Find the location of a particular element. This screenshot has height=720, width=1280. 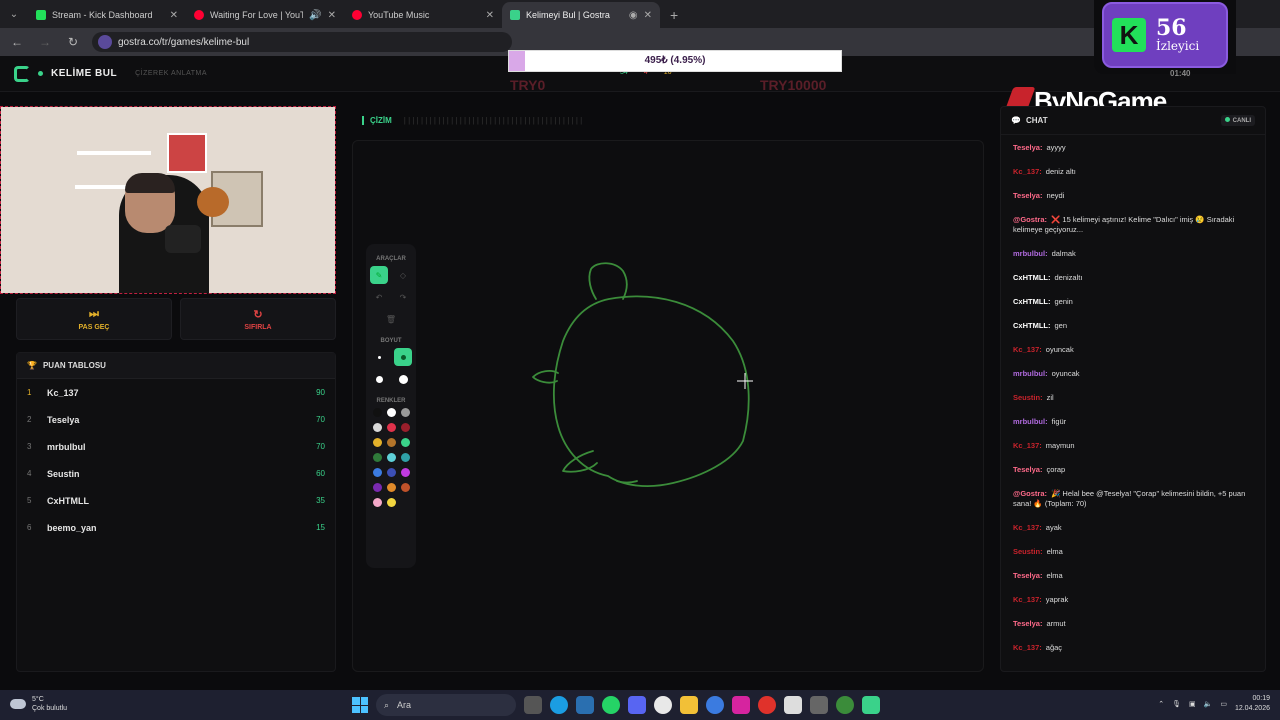

eraser-icon: ◇ is located at coordinates (403, 275).